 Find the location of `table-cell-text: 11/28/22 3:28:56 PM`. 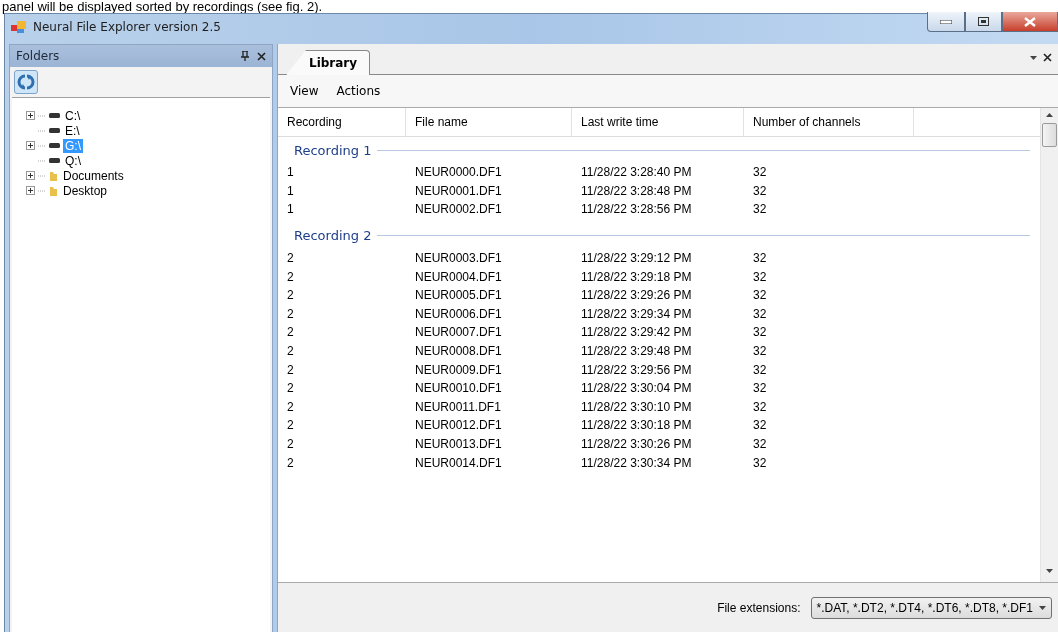

table-cell-text: 11/28/22 3:28:56 PM is located at coordinates (636, 209).